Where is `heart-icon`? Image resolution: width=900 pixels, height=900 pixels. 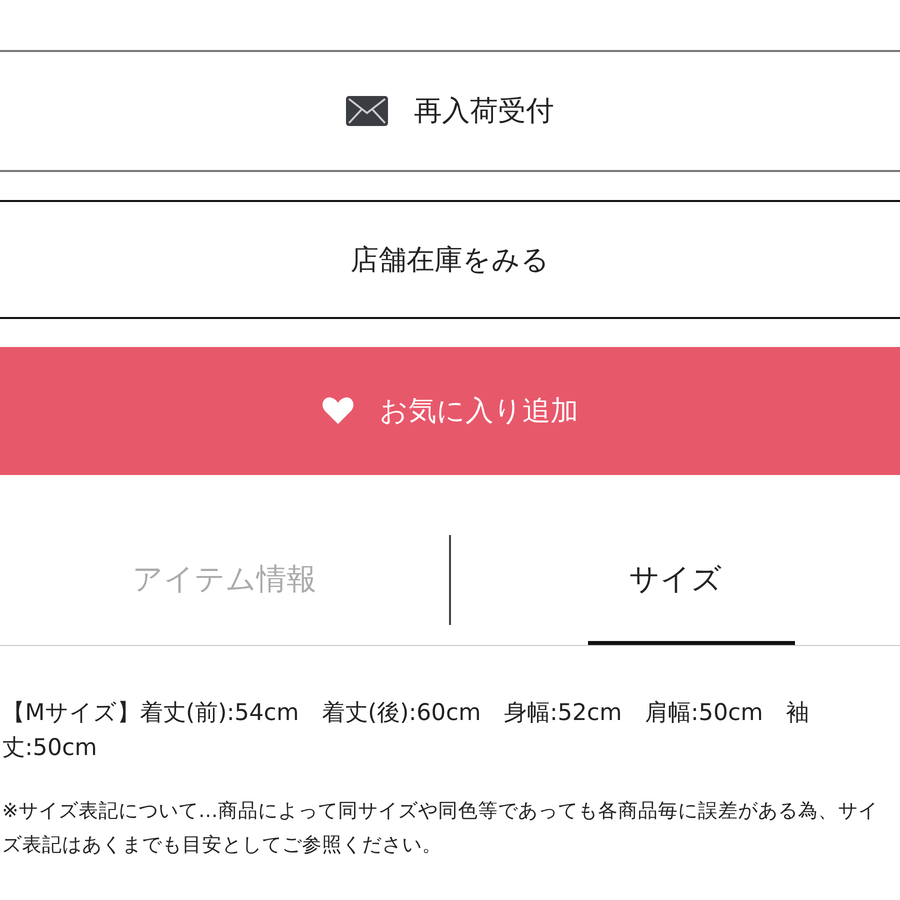 heart-icon is located at coordinates (338, 411).